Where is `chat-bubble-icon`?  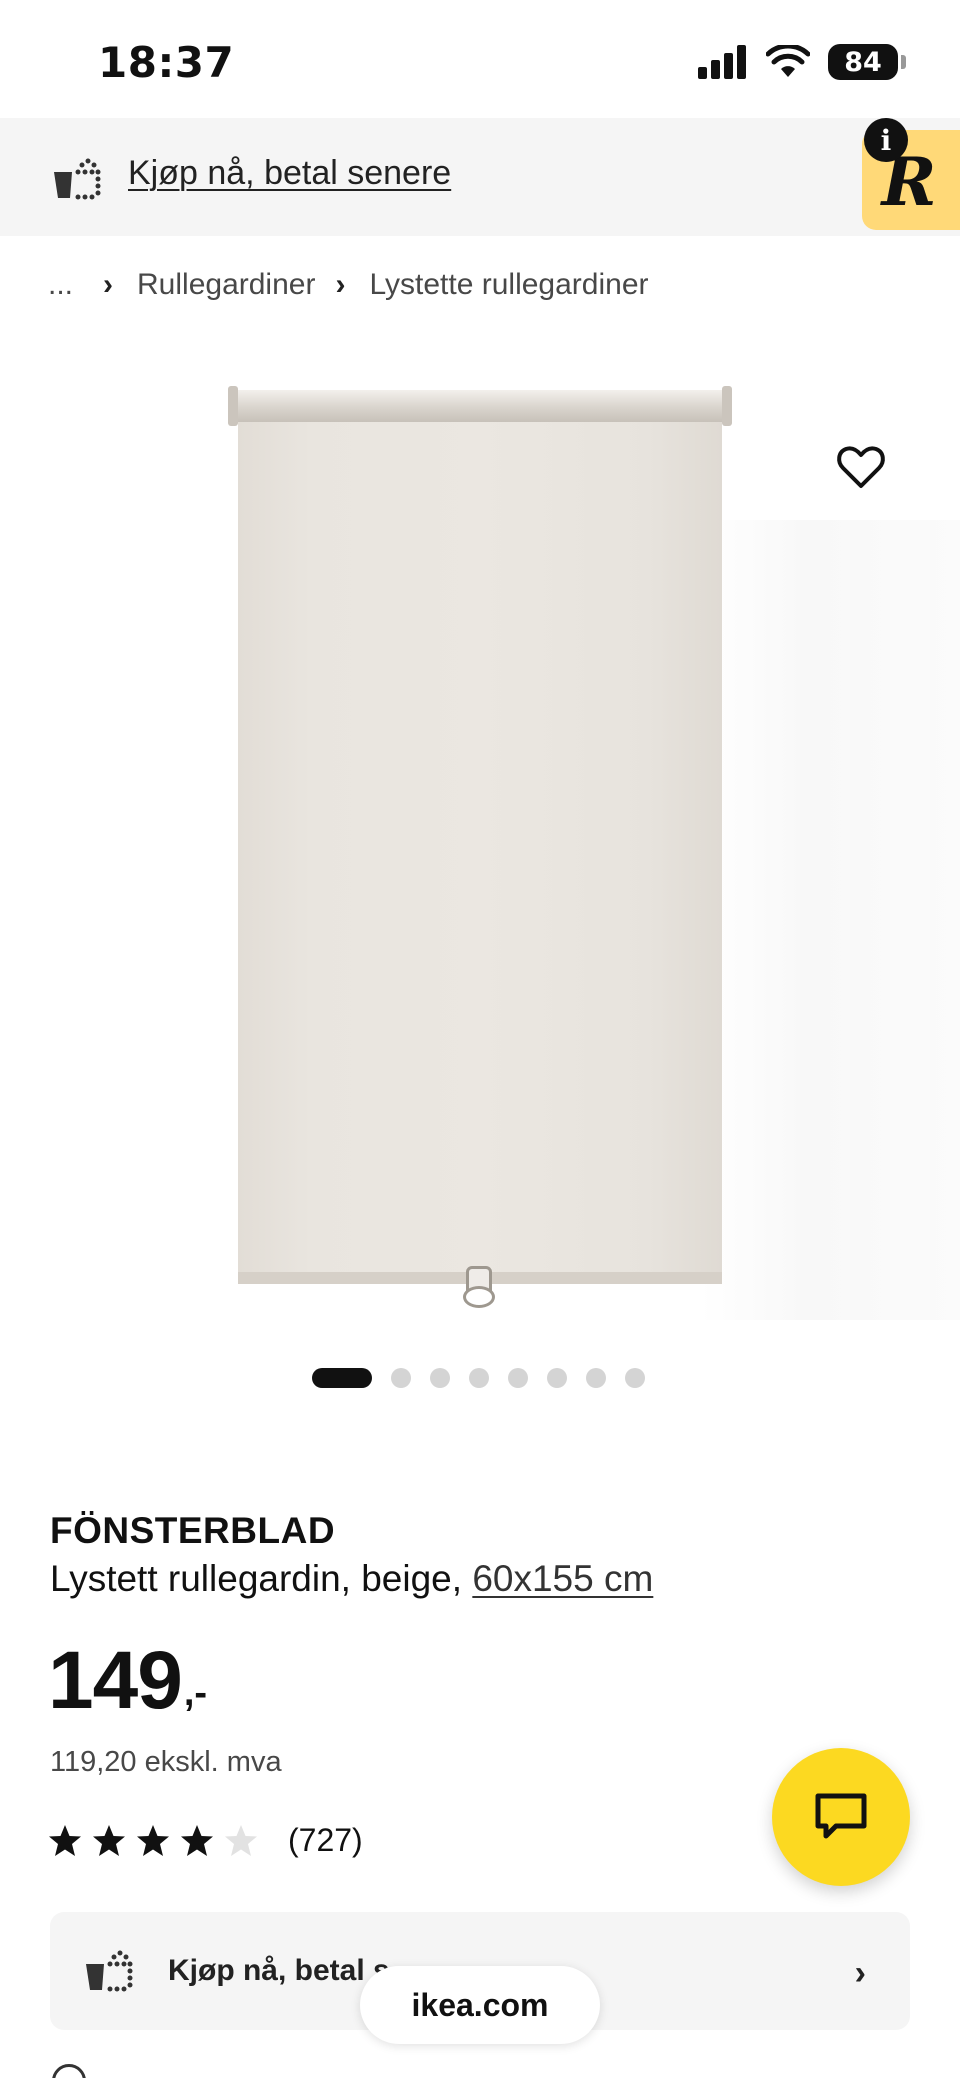
chat-bubble-icon is located at coordinates (841, 1816).